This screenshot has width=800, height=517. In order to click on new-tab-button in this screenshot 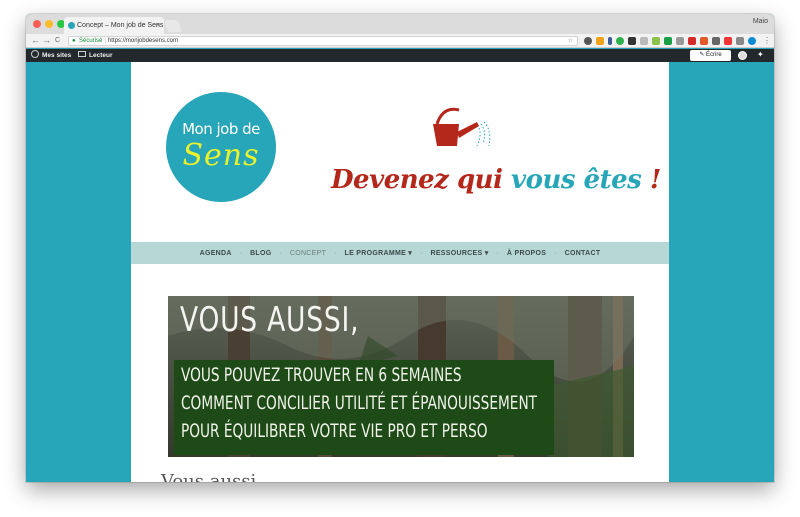, I will do `click(173, 26)`.